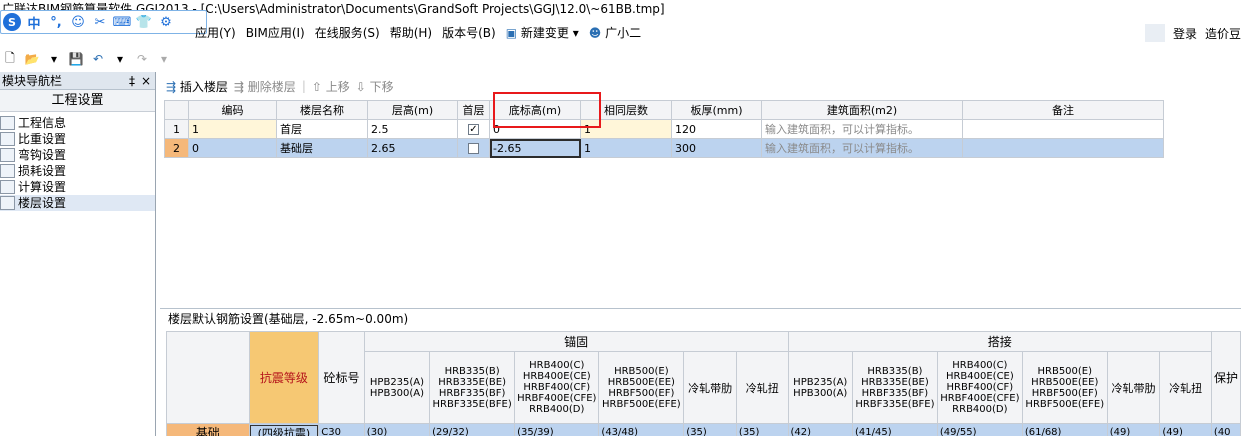 Image resolution: width=1241 pixels, height=436 pixels. I want to click on cell-lap: (49/55), so click(979, 429).